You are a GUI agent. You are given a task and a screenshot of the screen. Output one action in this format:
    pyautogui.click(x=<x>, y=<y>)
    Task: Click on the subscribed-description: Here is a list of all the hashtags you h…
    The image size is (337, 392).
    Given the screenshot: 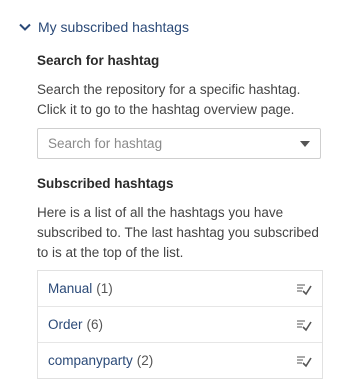 What is the action you would take?
    pyautogui.click(x=182, y=233)
    